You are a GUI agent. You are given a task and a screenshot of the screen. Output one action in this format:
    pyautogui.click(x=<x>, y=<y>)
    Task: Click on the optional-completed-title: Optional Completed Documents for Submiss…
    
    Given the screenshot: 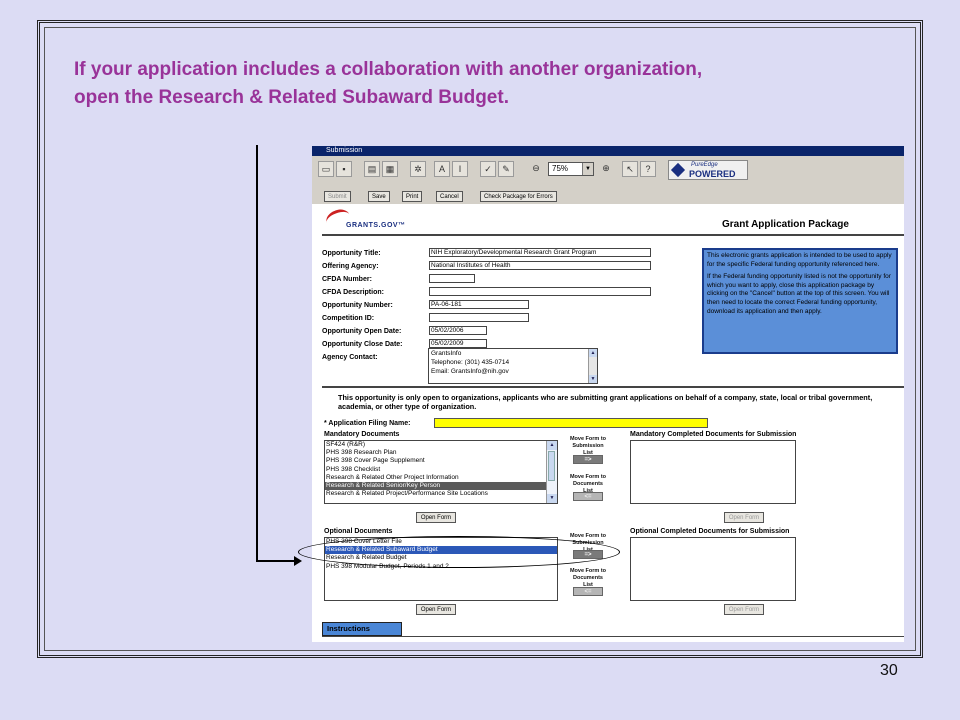 What is the action you would take?
    pyautogui.click(x=710, y=531)
    